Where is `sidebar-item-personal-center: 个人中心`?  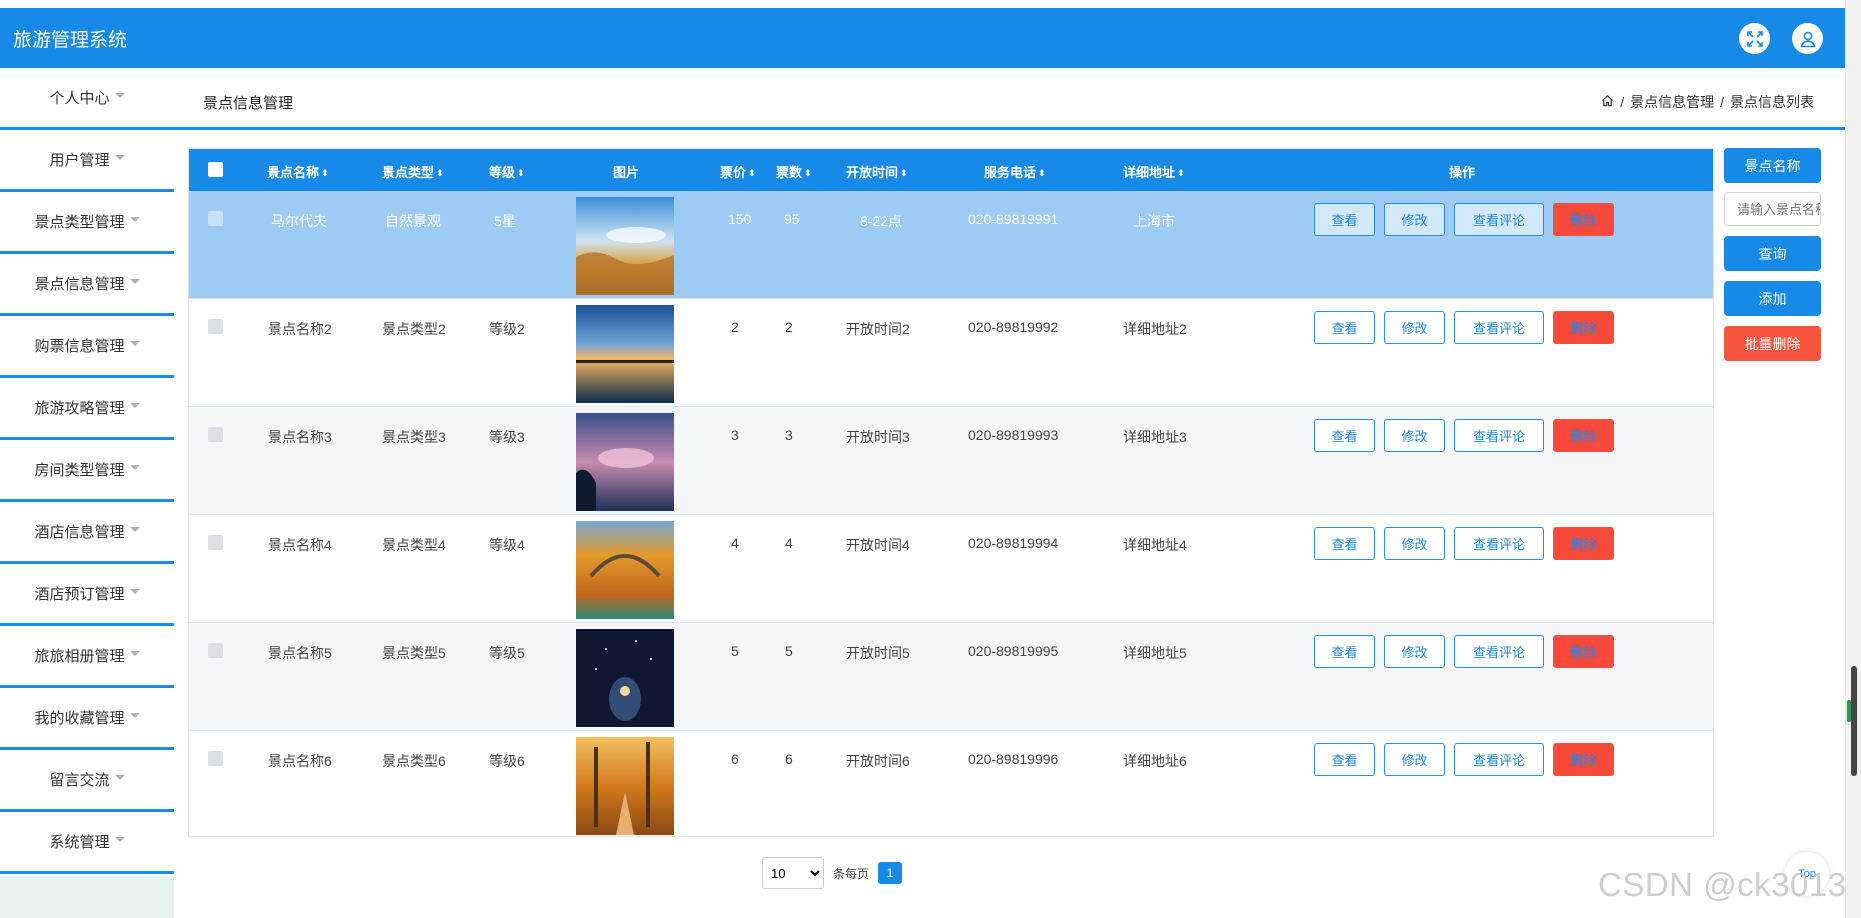
sidebar-item-personal-center: 个人中心 is located at coordinates (87, 99).